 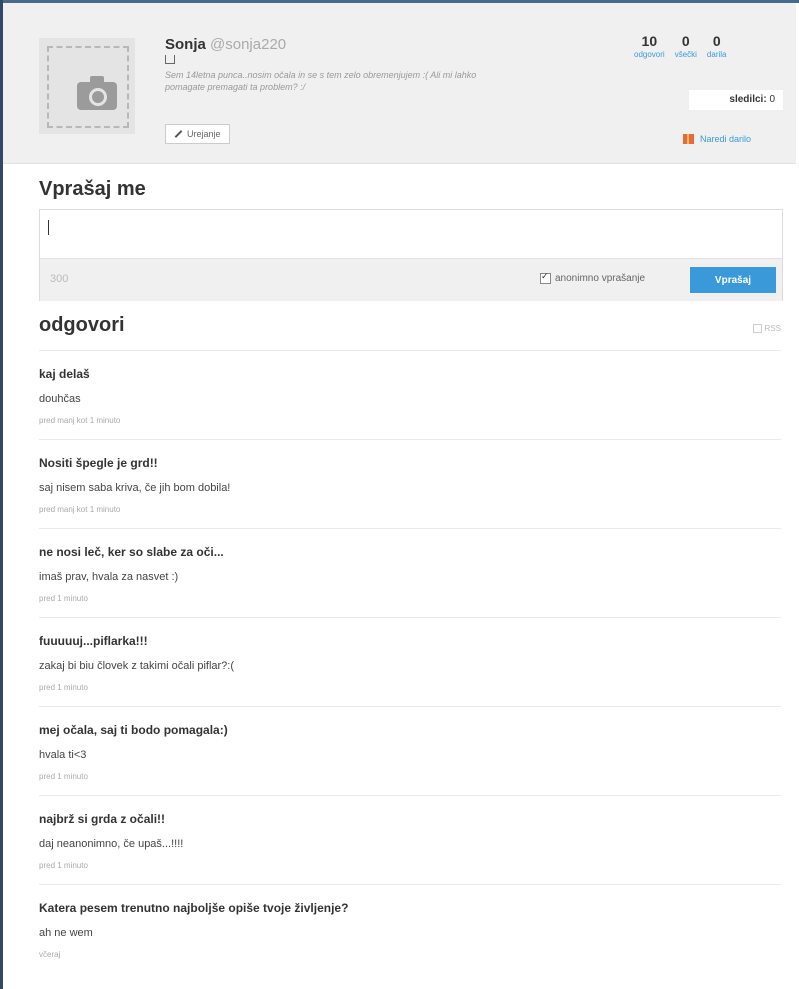 What do you see at coordinates (649, 41) in the screenshot?
I see `stat-value: 10` at bounding box center [649, 41].